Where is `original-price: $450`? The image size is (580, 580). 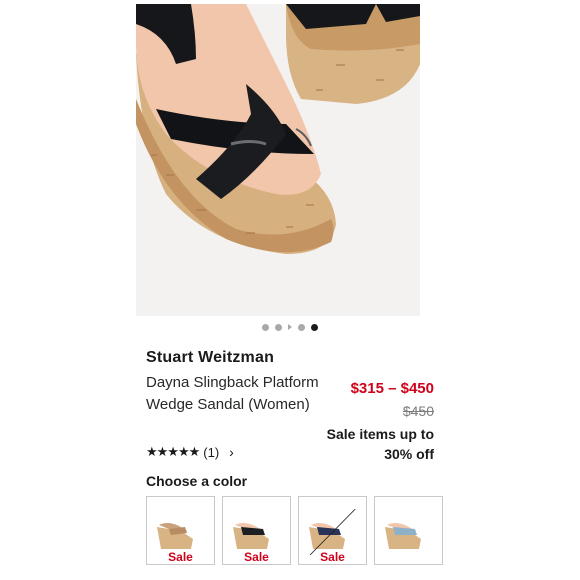 original-price: $450 is located at coordinates (418, 411).